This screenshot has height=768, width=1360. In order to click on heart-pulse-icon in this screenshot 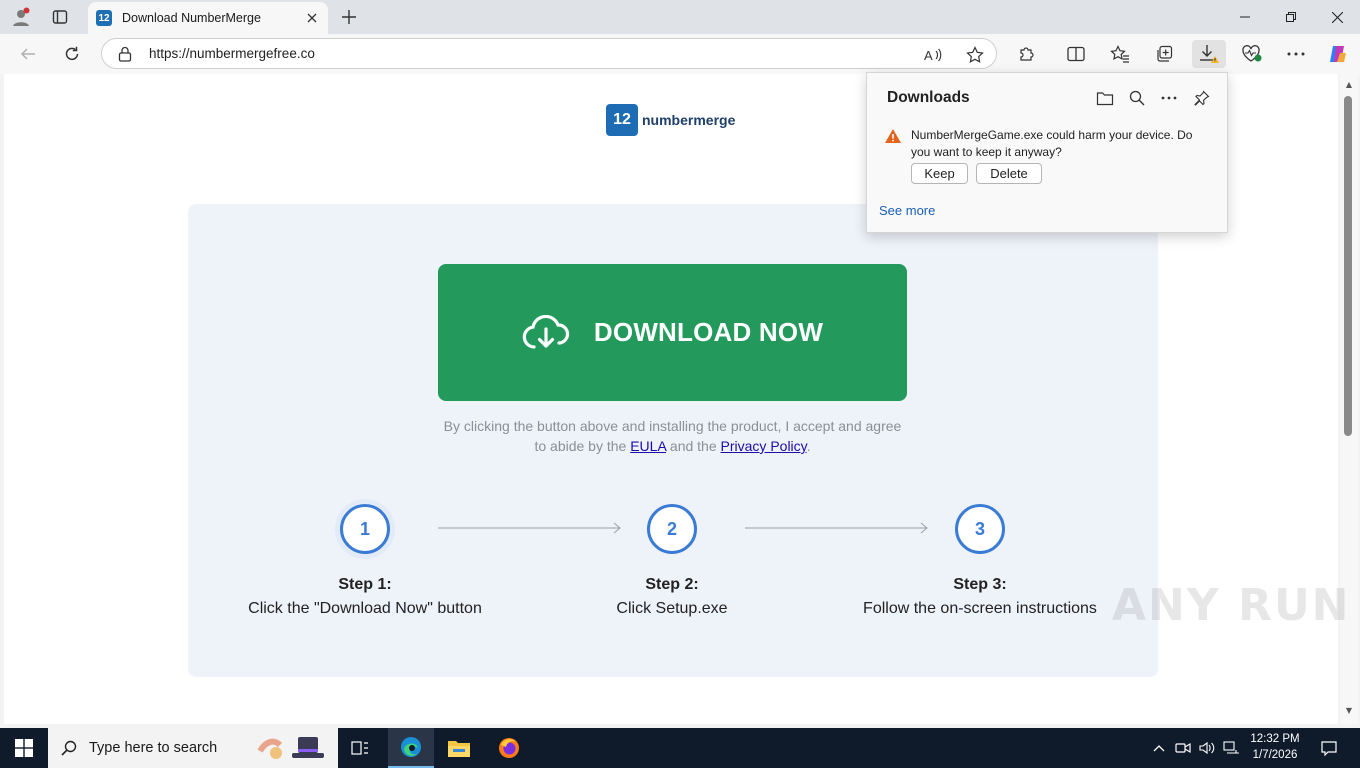, I will do `click(1252, 54)`.